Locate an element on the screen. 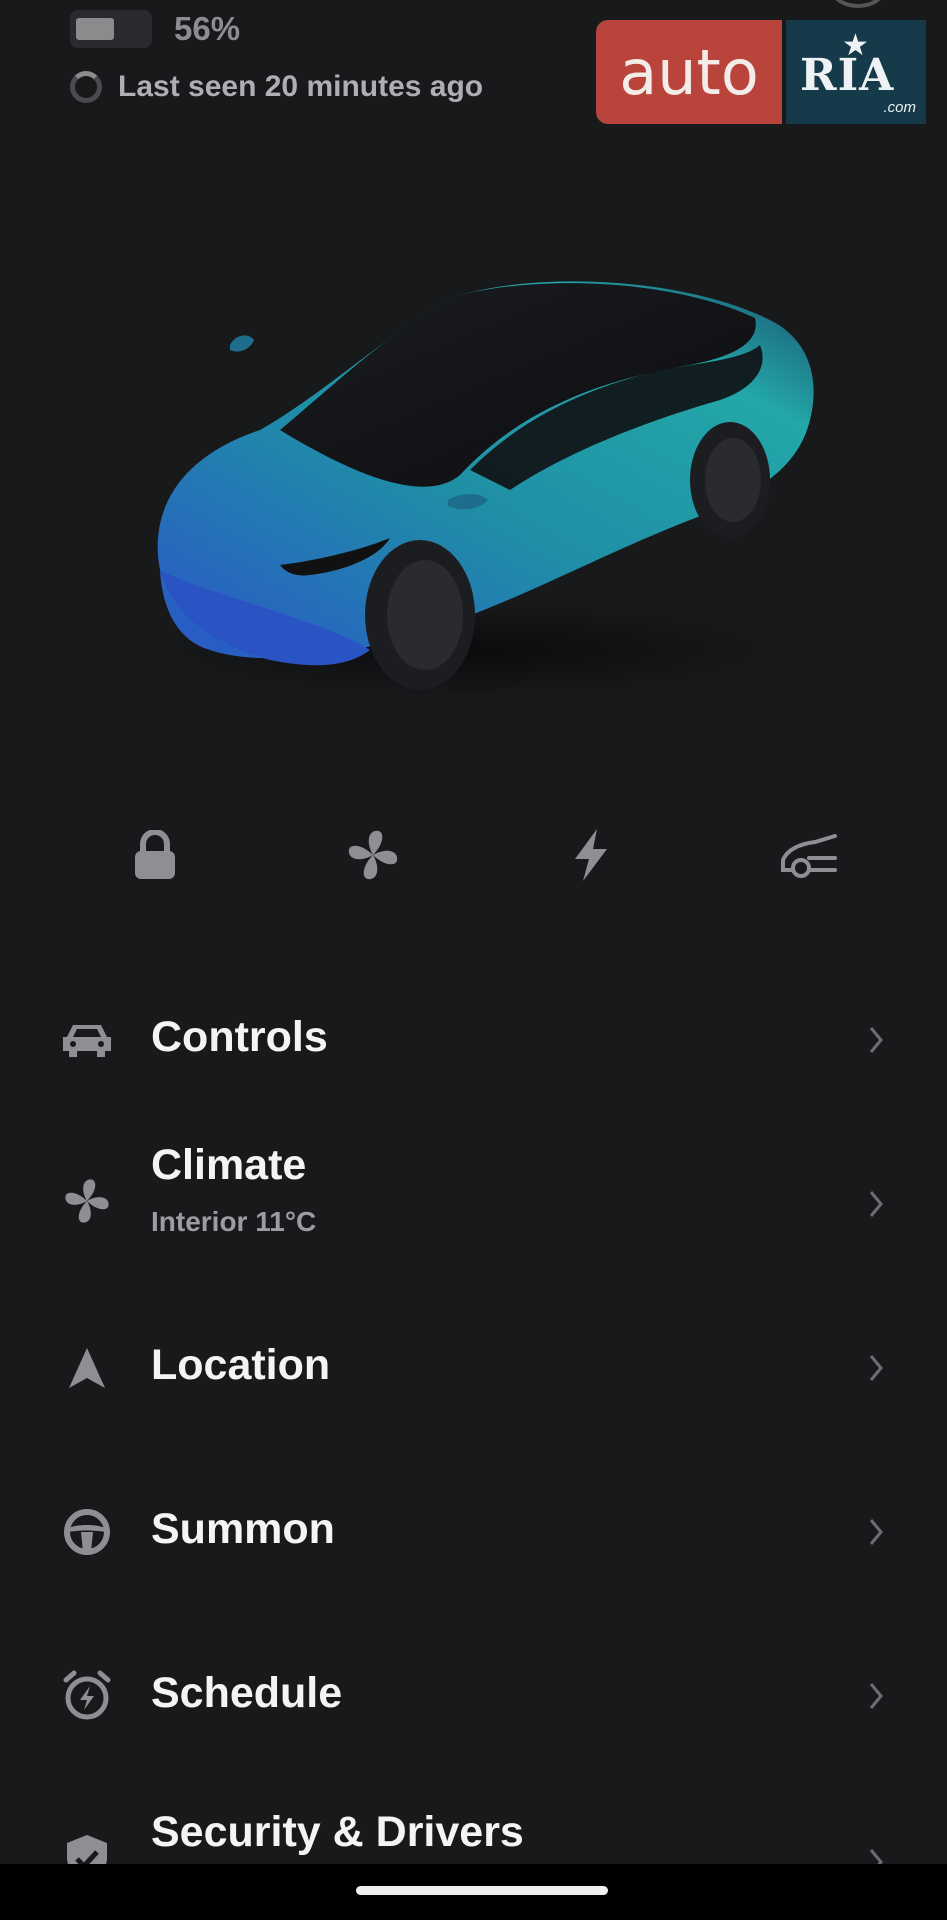 Image resolution: width=947 pixels, height=1920 pixels. home-indicator is located at coordinates (482, 1890).